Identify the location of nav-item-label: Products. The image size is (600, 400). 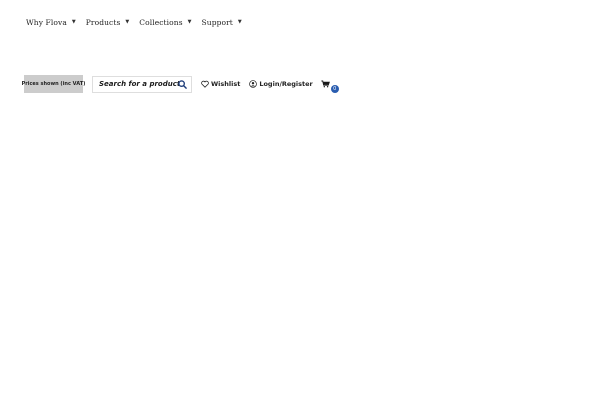
(103, 22).